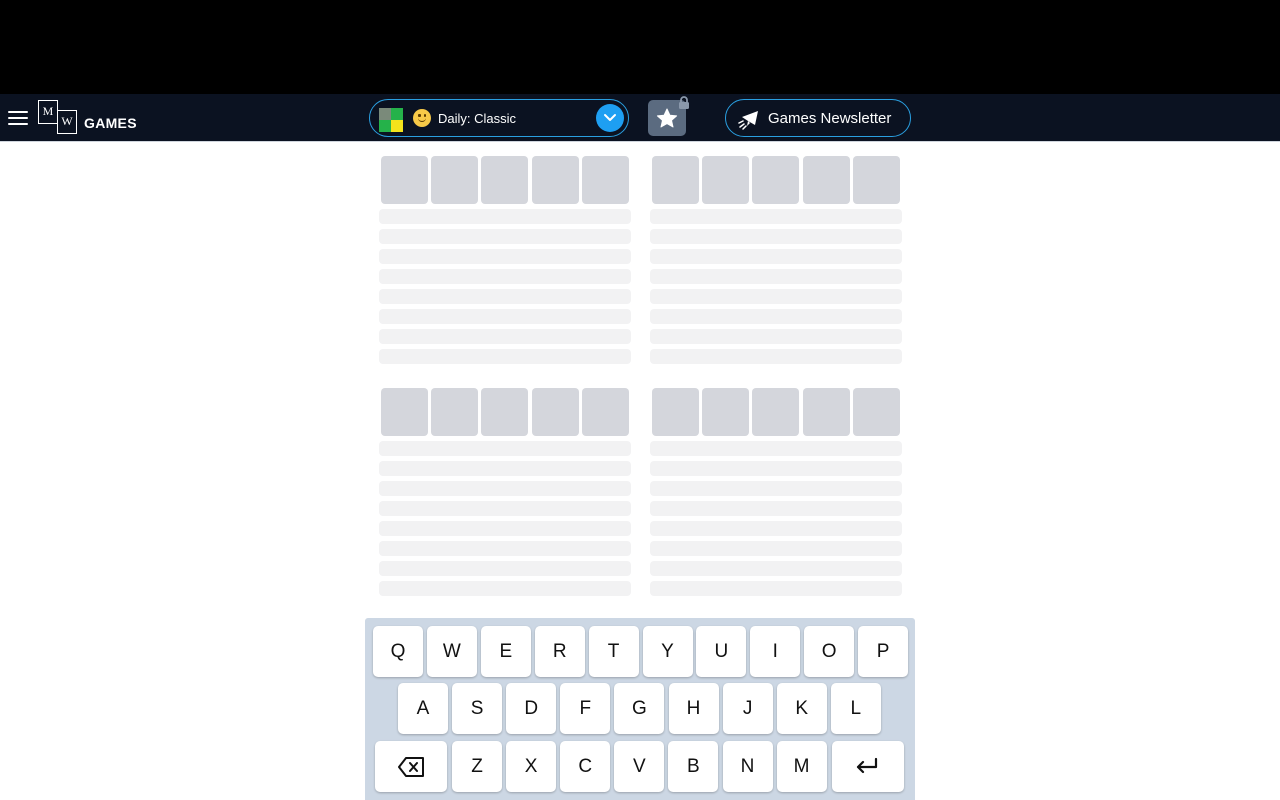  Describe the element at coordinates (398, 651) in the screenshot. I see `key-q: Q` at that location.